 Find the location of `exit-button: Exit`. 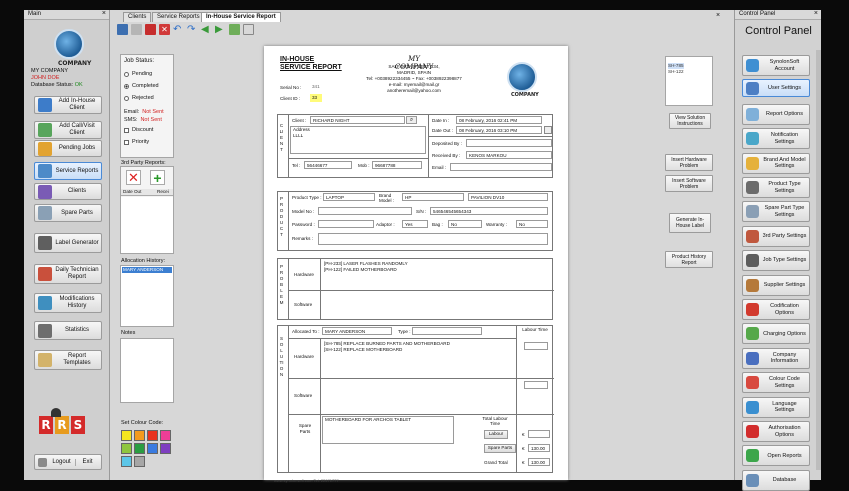

exit-button: Exit is located at coordinates (88, 462).